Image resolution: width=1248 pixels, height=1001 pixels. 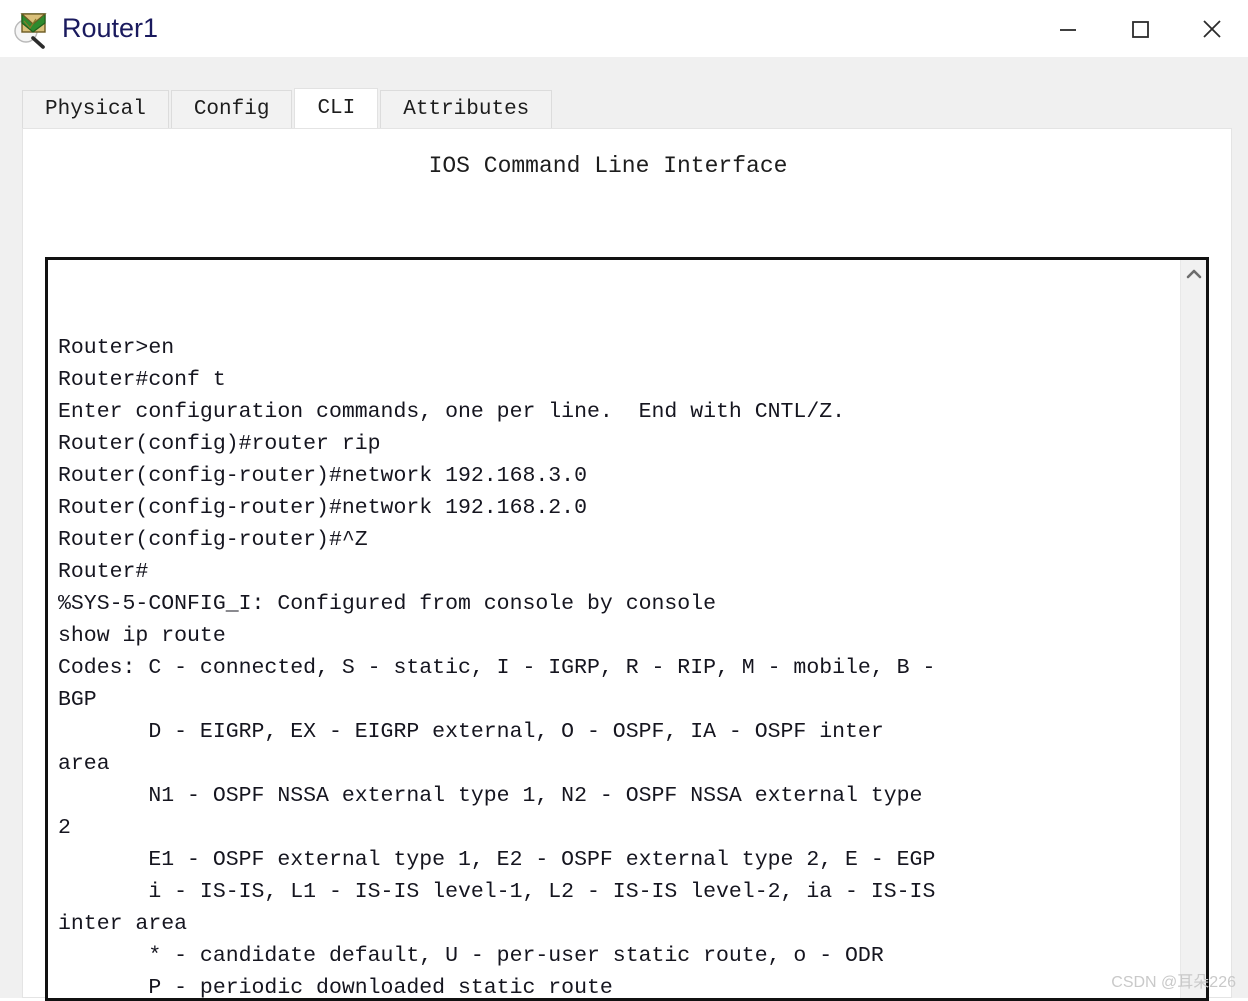 I want to click on cli-line: show ip route, so click(x=142, y=636).